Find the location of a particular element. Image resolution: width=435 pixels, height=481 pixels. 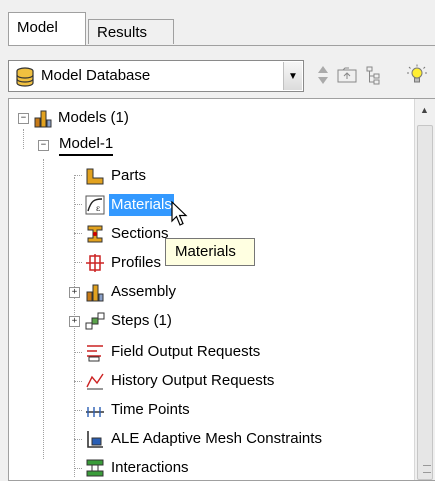

tree-item-label: Assembly is located at coordinates (144, 291).